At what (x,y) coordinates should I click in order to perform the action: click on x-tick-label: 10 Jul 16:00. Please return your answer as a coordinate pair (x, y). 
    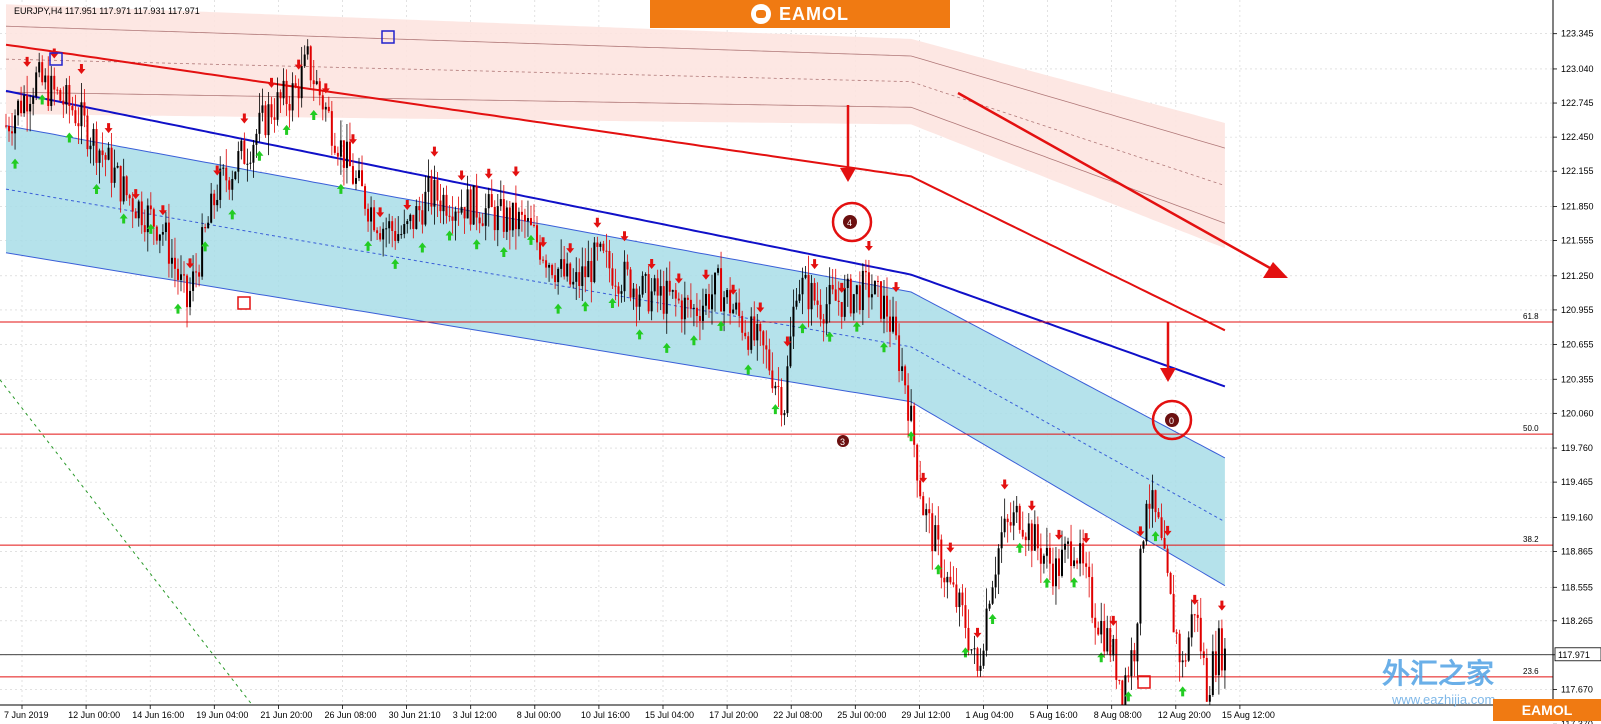
    Looking at the image, I should click on (605, 715).